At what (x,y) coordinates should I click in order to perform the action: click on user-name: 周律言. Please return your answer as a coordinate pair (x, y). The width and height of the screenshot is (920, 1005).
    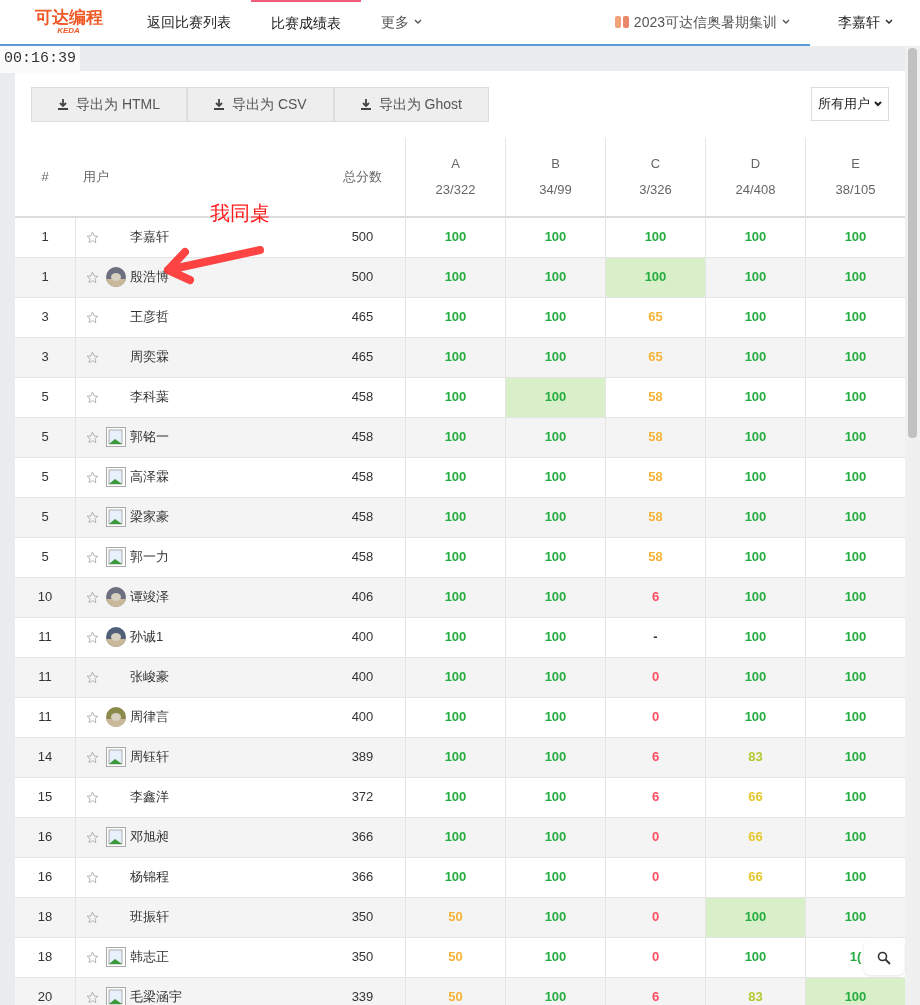
    Looking at the image, I should click on (149, 717).